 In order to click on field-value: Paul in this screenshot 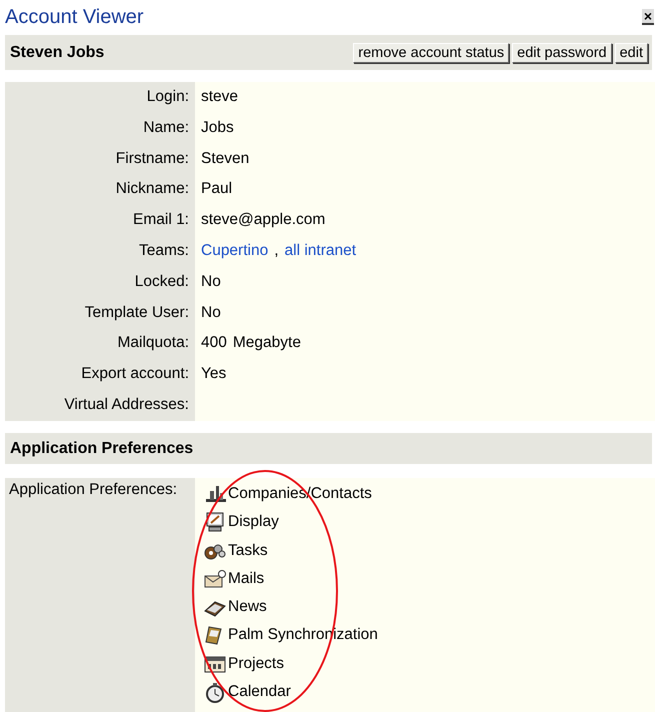, I will do `click(216, 189)`.